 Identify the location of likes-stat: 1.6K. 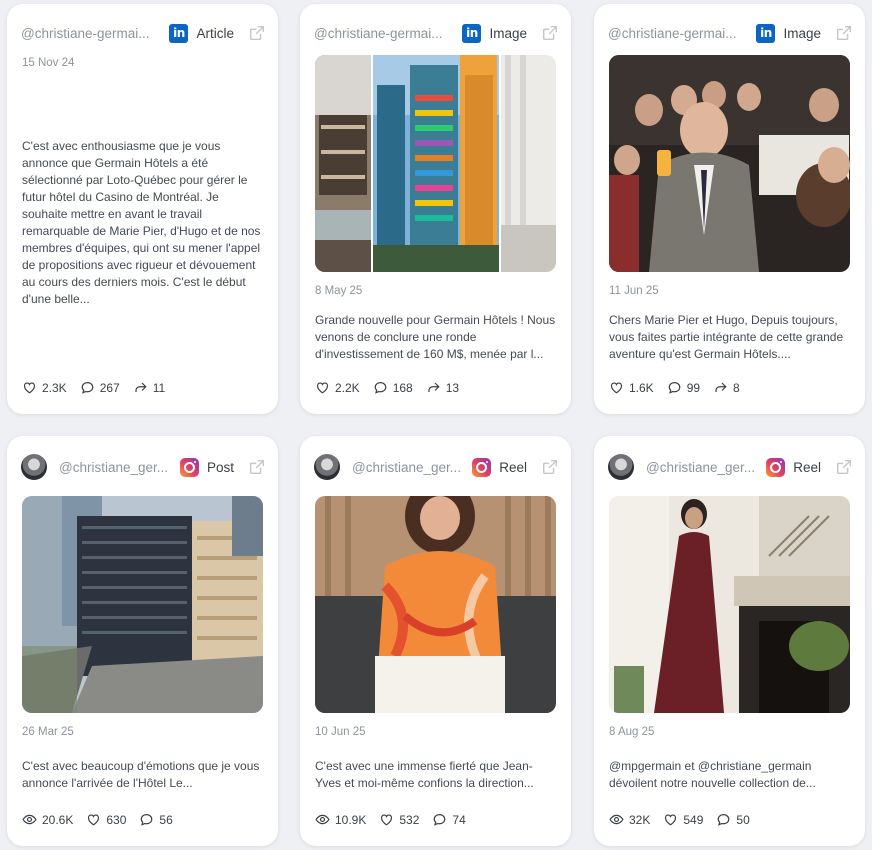
(631, 387).